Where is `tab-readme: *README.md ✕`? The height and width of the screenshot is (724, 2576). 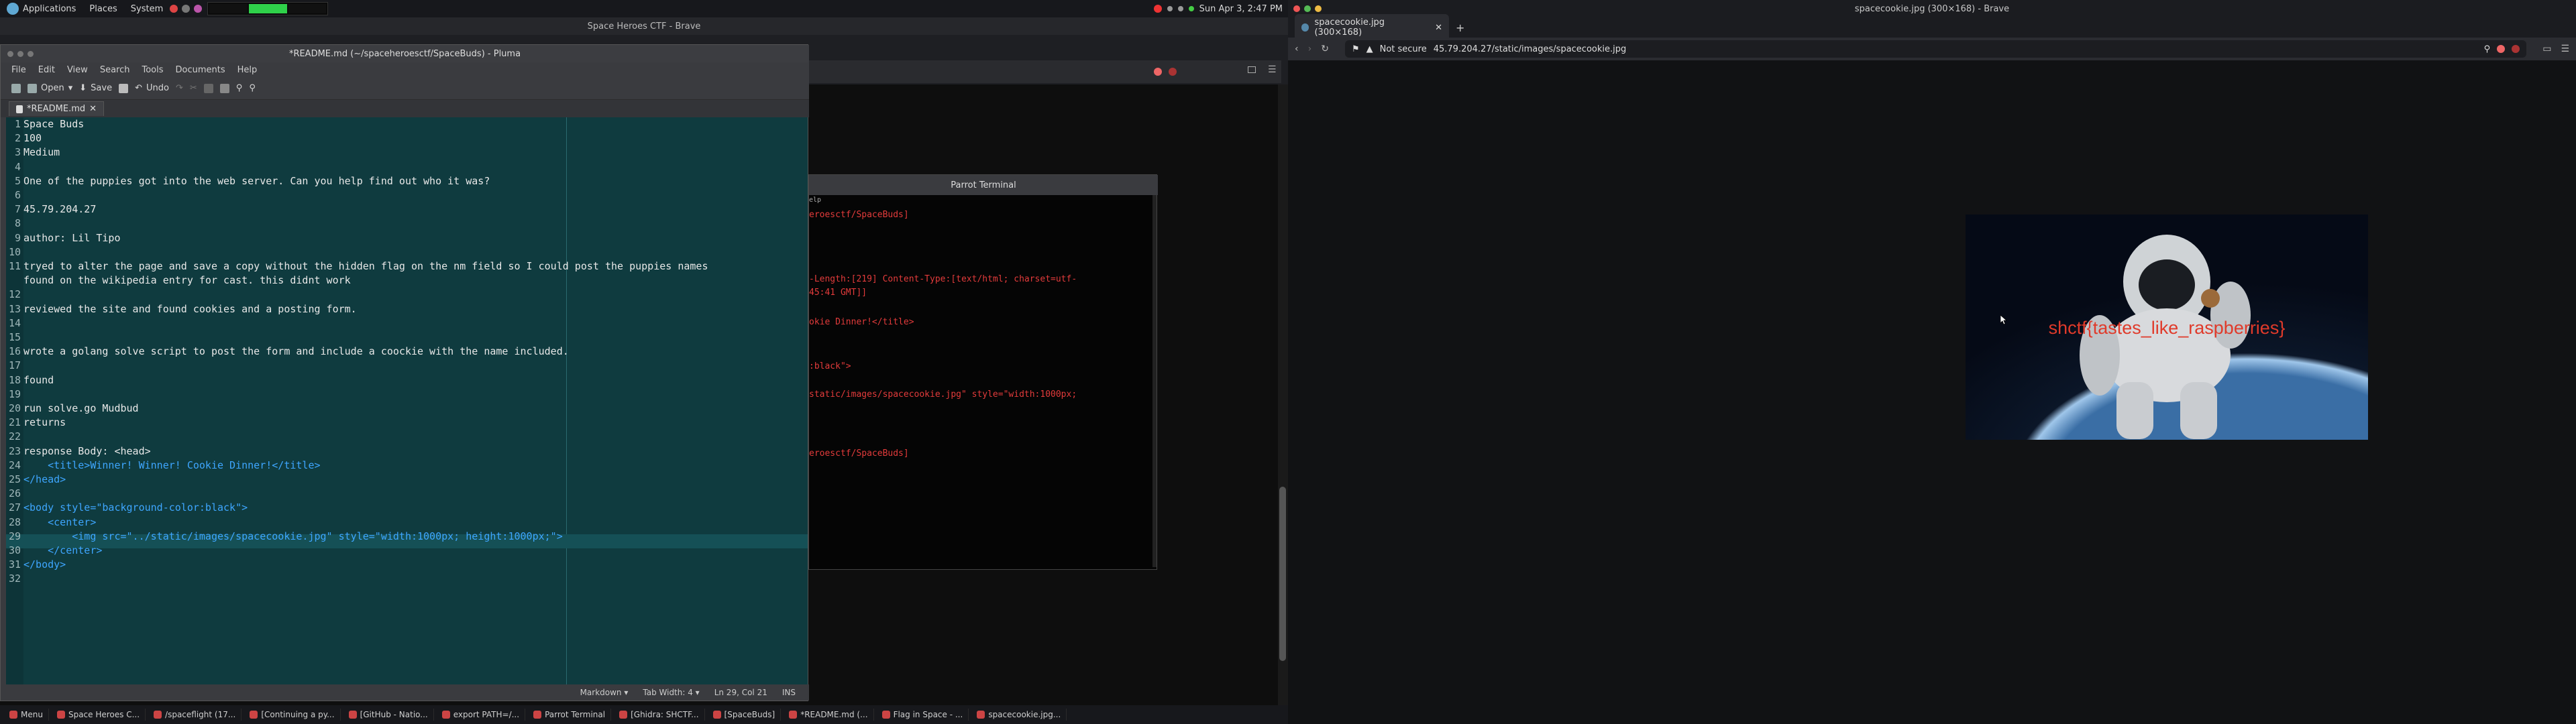 tab-readme: *README.md ✕ is located at coordinates (57, 108).